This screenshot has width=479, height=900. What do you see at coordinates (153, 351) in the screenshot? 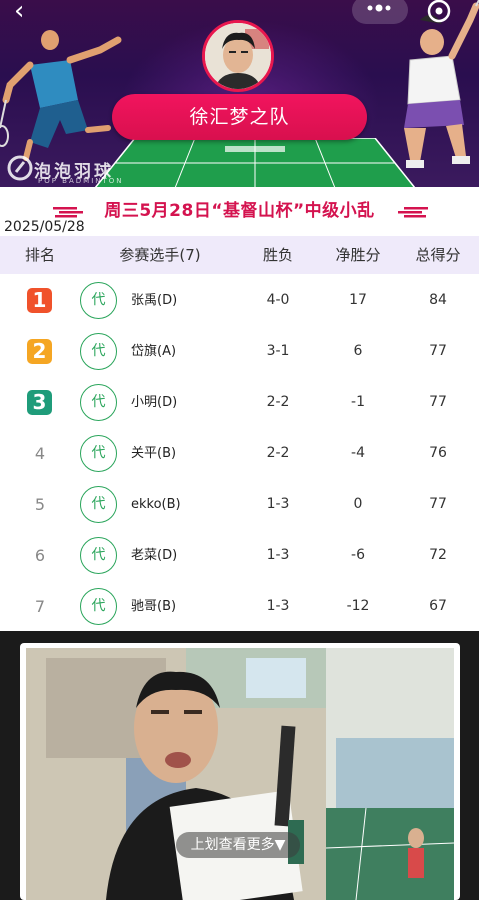
I see `player-name: 岱旗(A)` at bounding box center [153, 351].